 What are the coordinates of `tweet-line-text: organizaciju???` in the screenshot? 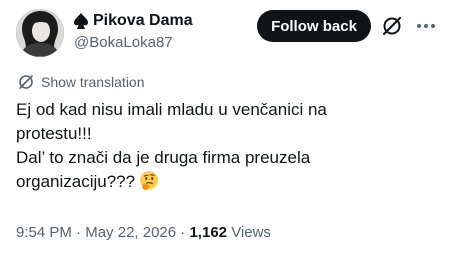 It's located at (76, 181).